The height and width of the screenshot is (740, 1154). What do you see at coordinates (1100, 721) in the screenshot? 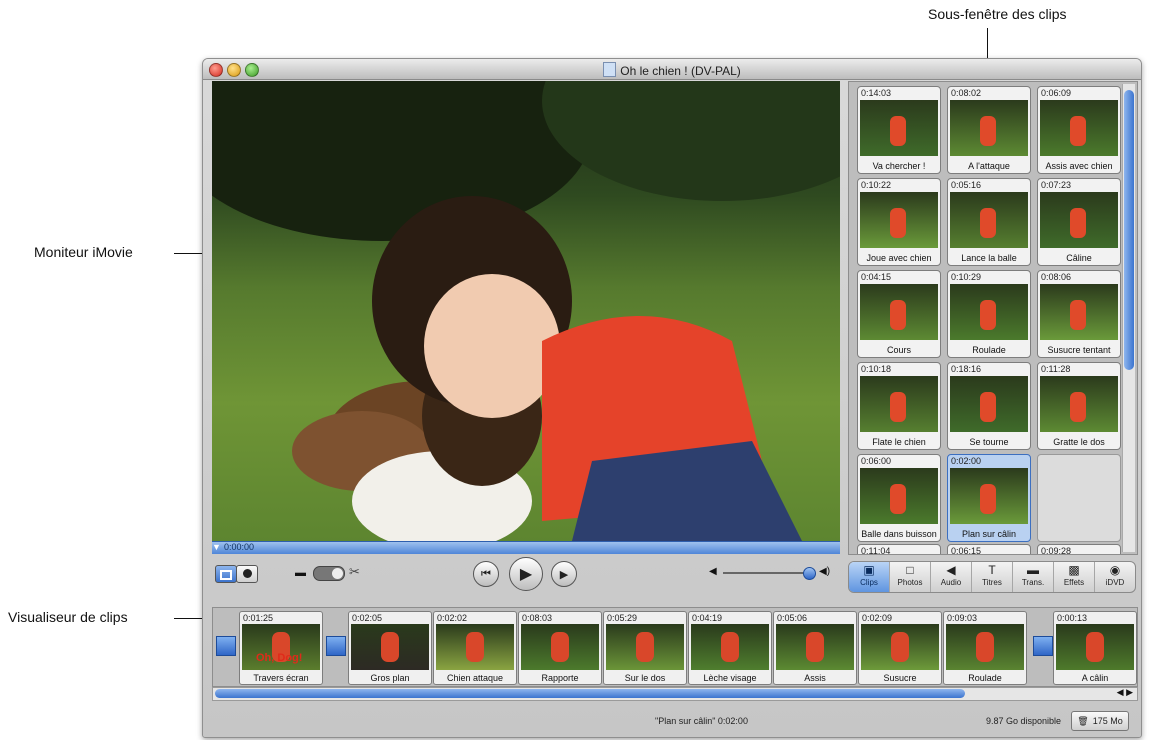
I see `trash-button: 🗑 175 Mo` at bounding box center [1100, 721].